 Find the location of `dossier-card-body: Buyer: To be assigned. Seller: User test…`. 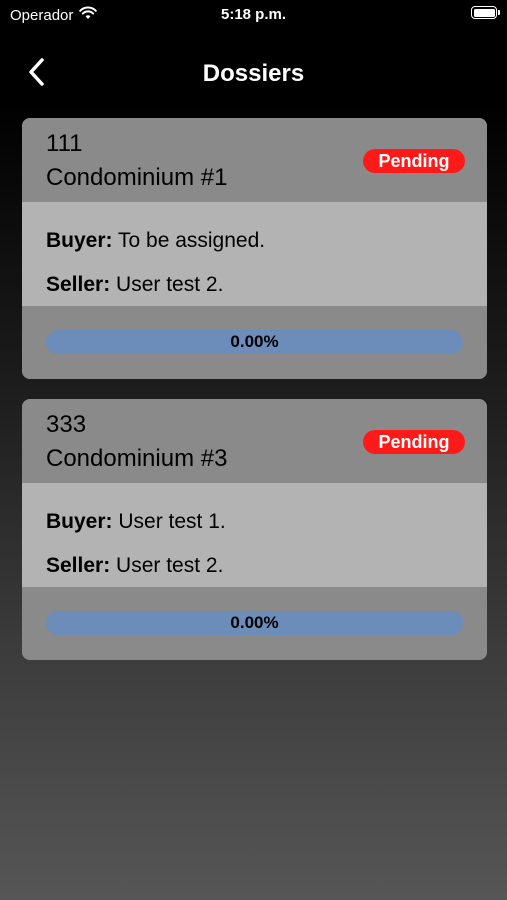

dossier-card-body: Buyer: To be assigned. Seller: User test… is located at coordinates (254, 254).